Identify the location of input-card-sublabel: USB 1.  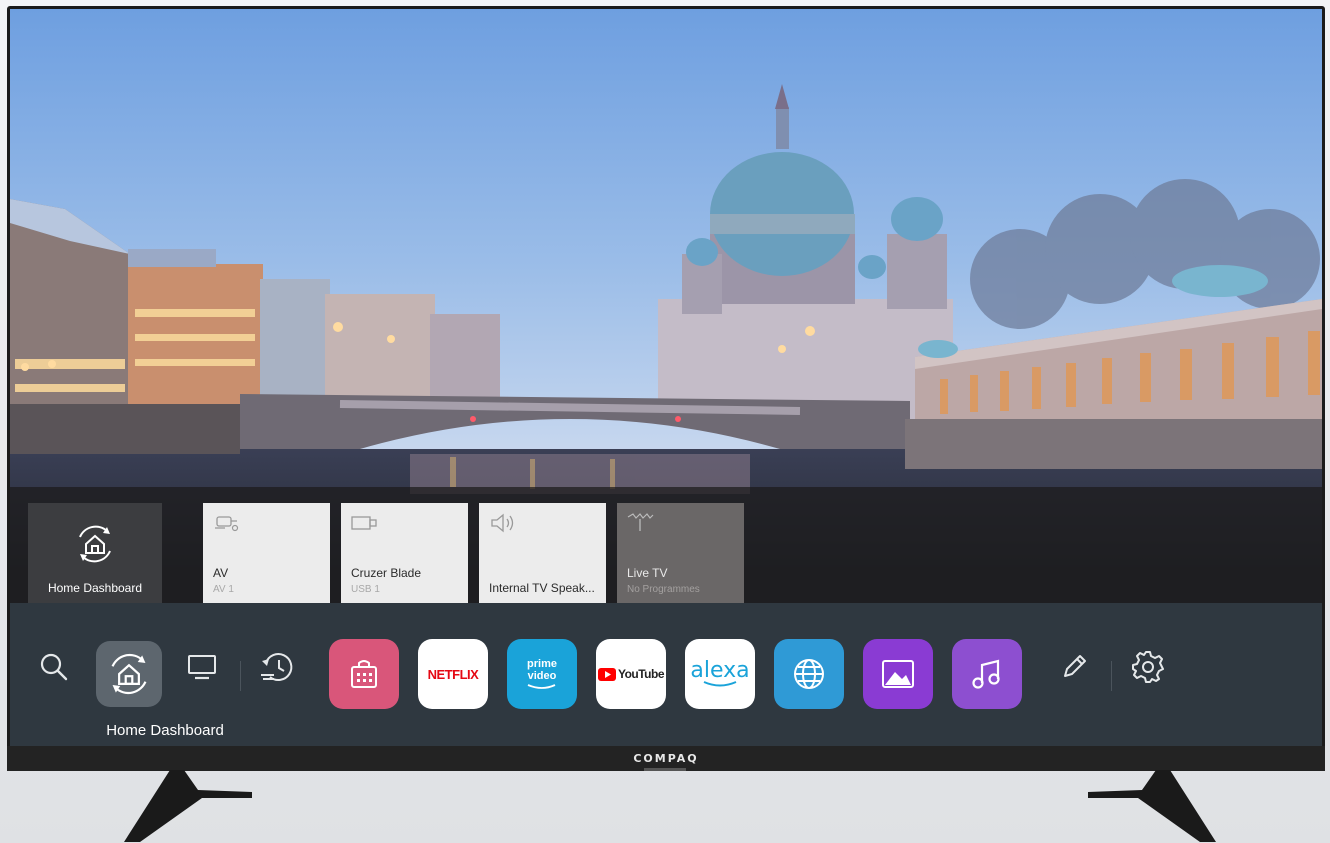
(365, 589).